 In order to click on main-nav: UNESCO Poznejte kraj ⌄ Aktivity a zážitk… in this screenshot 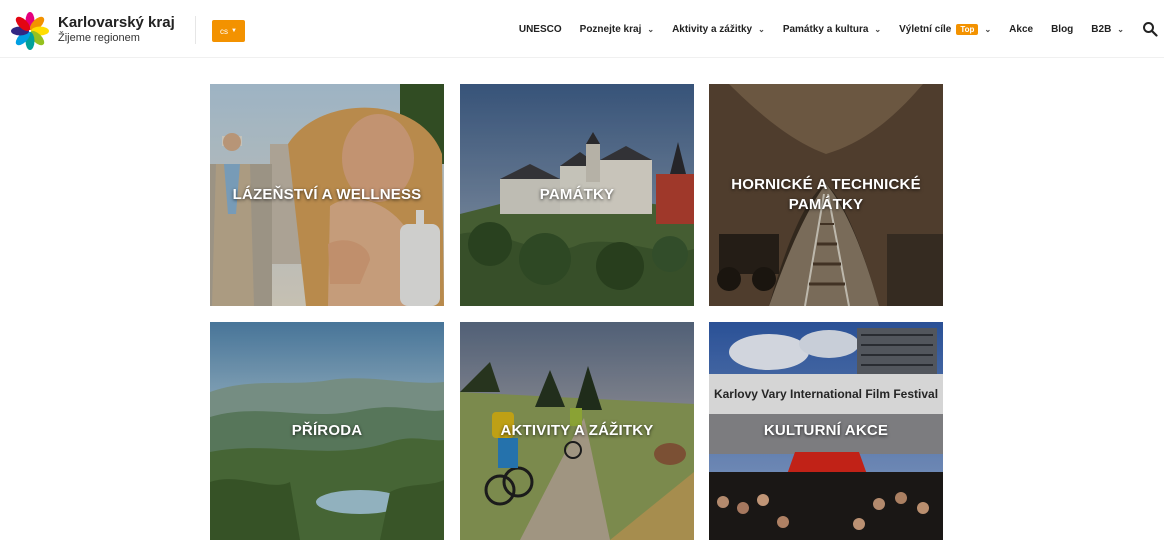, I will do `click(832, 29)`.